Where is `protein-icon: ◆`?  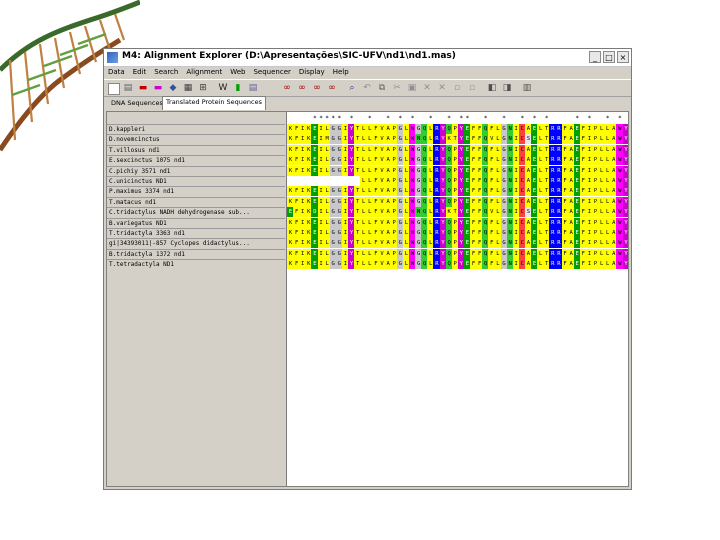 protein-icon: ◆ is located at coordinates (173, 88).